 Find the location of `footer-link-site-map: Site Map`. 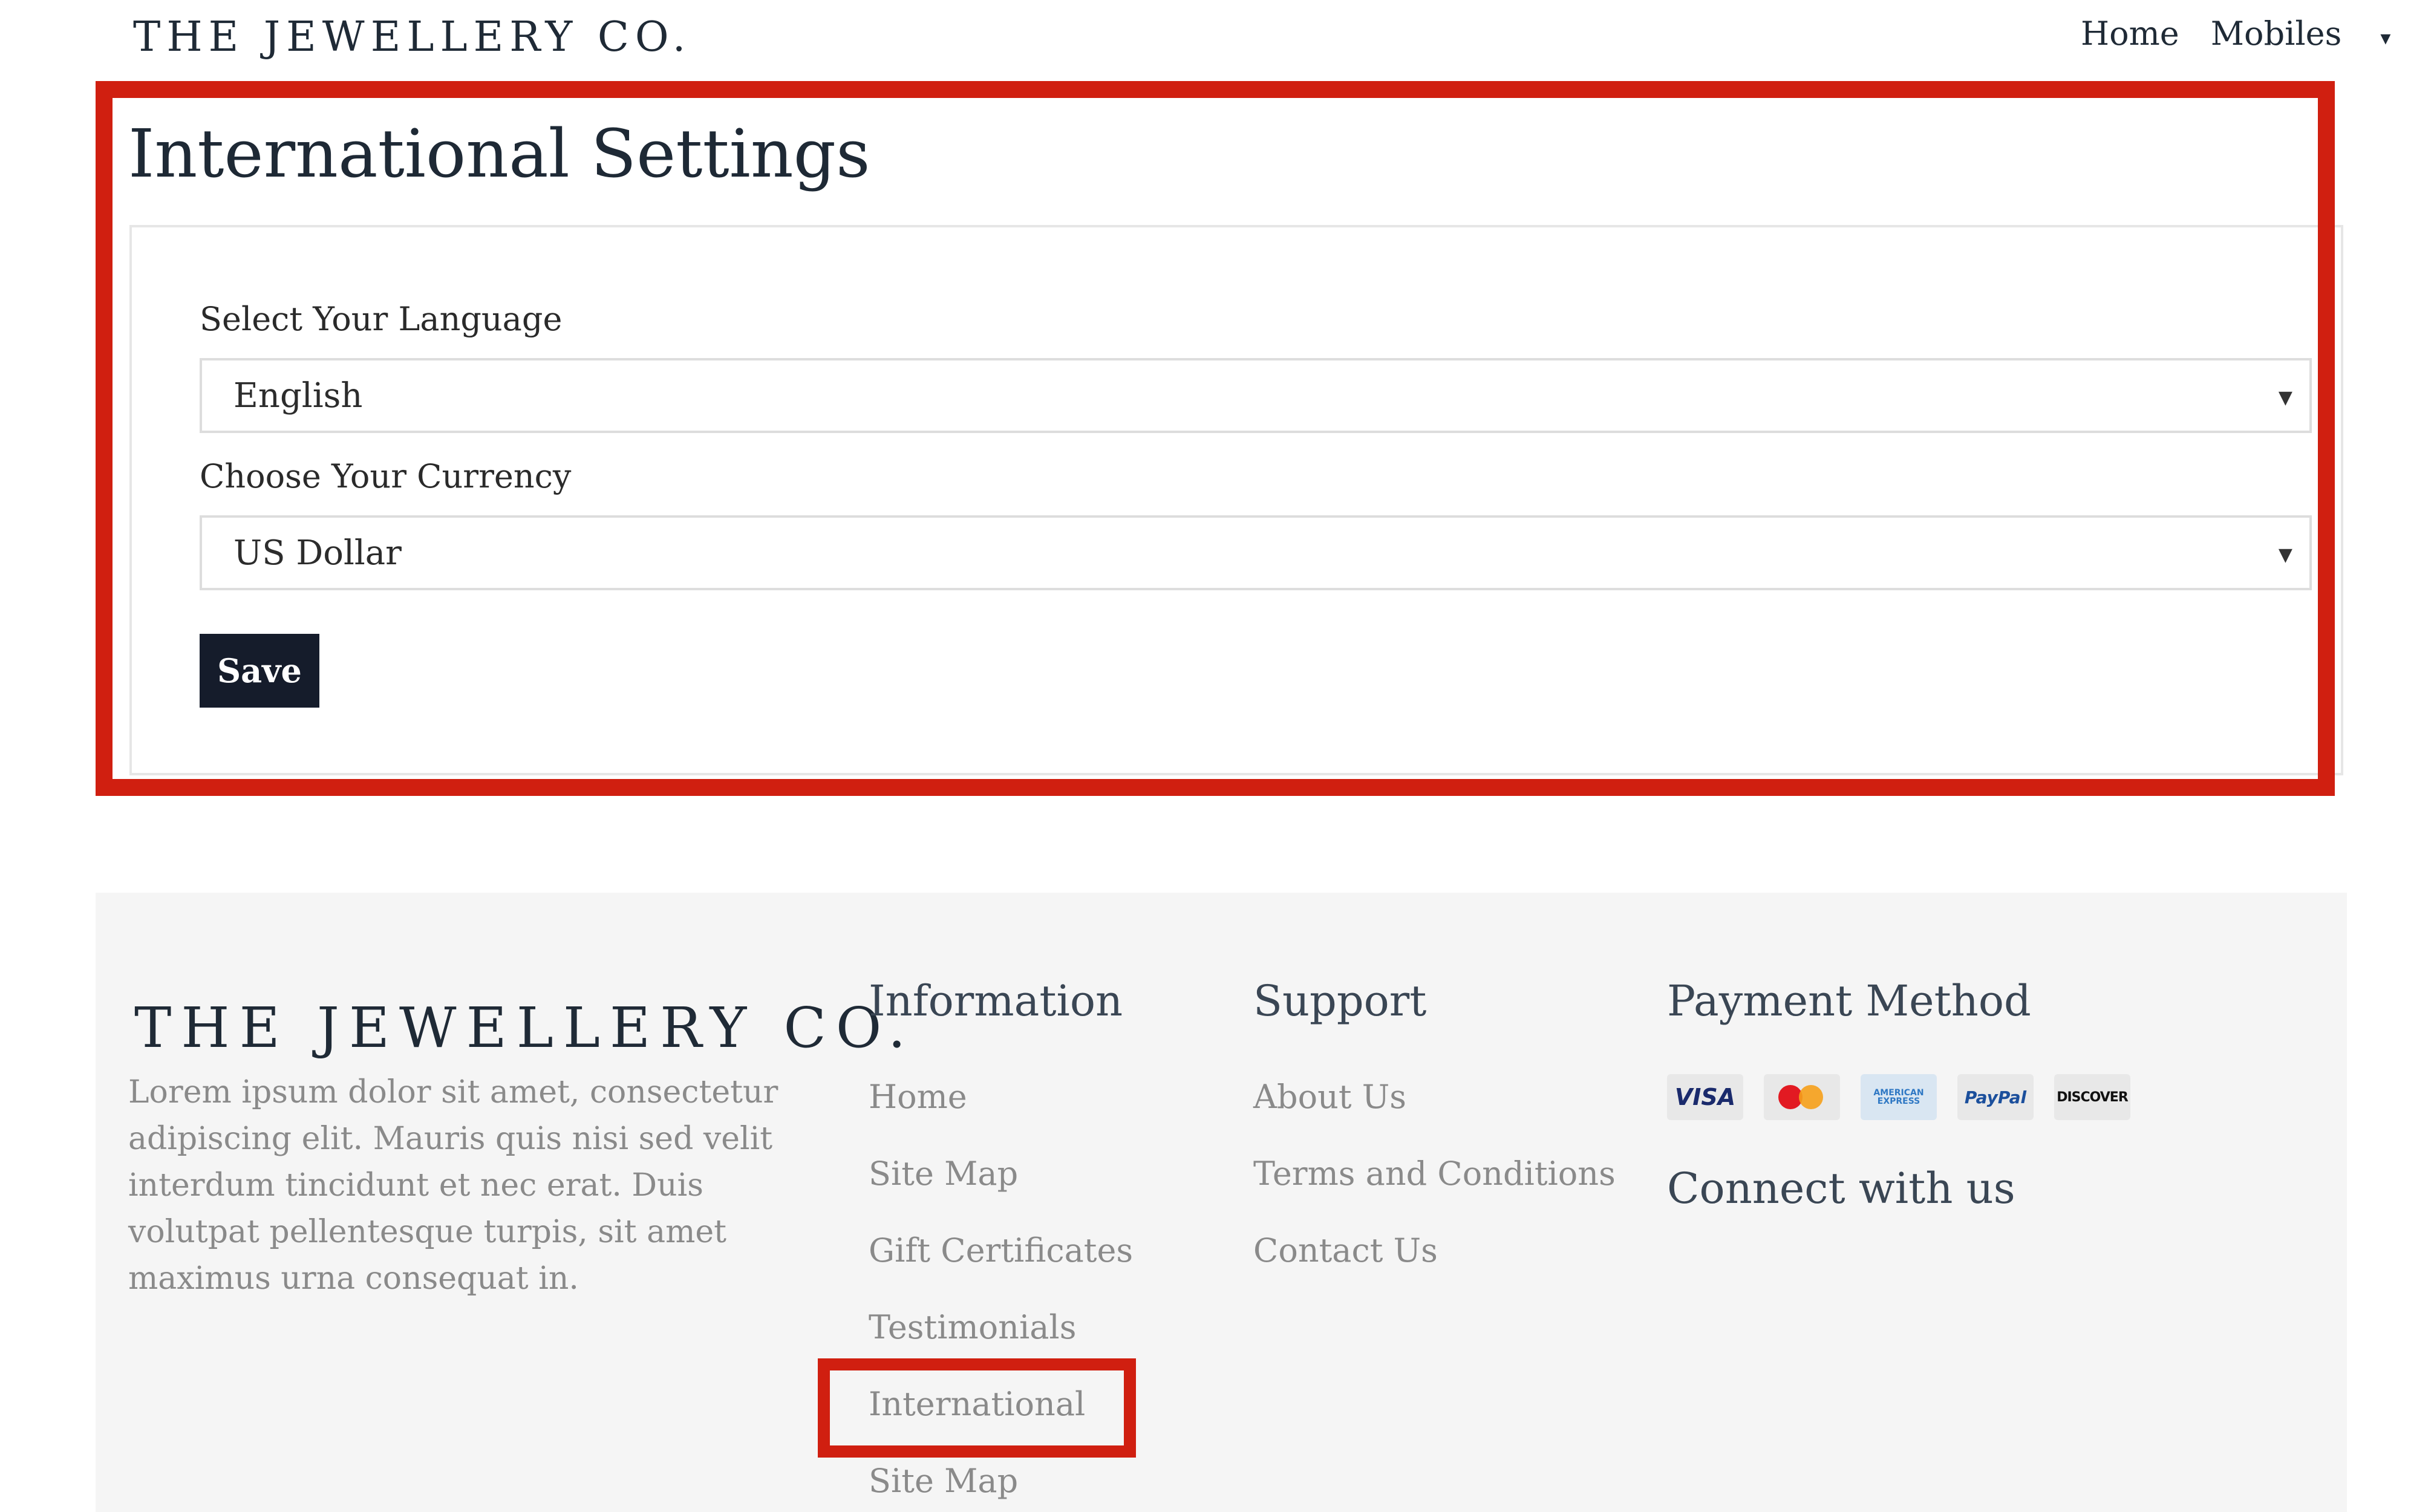

footer-link-site-map: Site Map is located at coordinates (943, 1174).